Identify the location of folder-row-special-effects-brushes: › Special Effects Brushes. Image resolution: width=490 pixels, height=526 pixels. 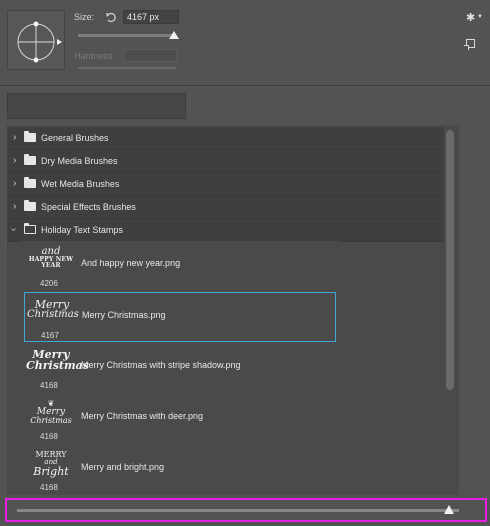
(225, 207).